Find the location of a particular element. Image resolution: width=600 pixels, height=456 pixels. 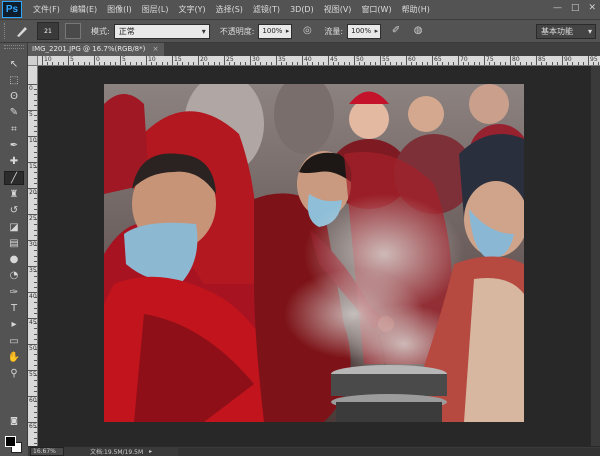

type-tool: T is located at coordinates (14, 309).